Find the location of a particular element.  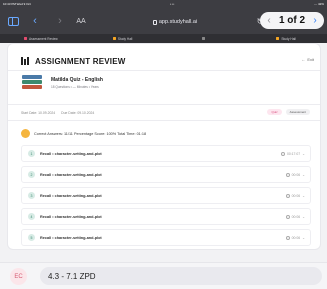

badge-group: Quiz Assessment is located at coordinates (288, 112).